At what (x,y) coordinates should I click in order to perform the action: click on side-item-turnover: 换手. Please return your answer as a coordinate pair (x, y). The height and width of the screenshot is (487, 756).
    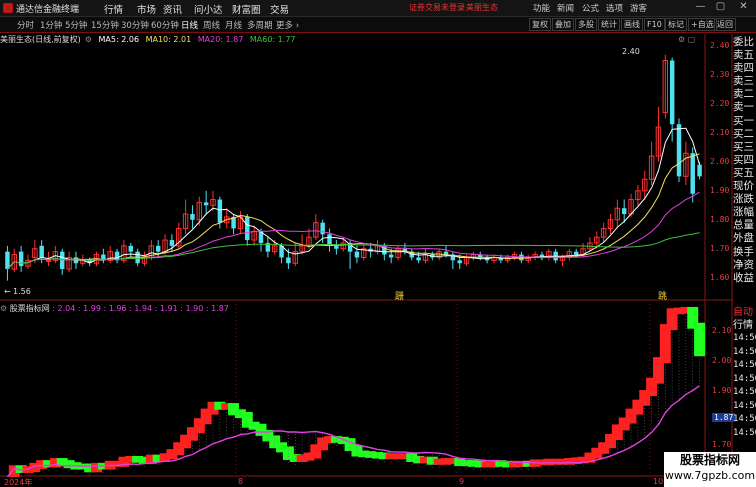
    Looking at the image, I should click on (743, 251).